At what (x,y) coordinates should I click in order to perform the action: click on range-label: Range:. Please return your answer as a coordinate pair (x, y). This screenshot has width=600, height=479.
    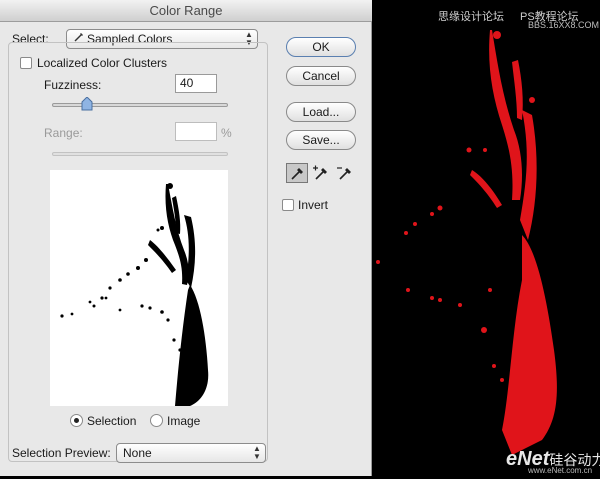
    Looking at the image, I should click on (63, 133).